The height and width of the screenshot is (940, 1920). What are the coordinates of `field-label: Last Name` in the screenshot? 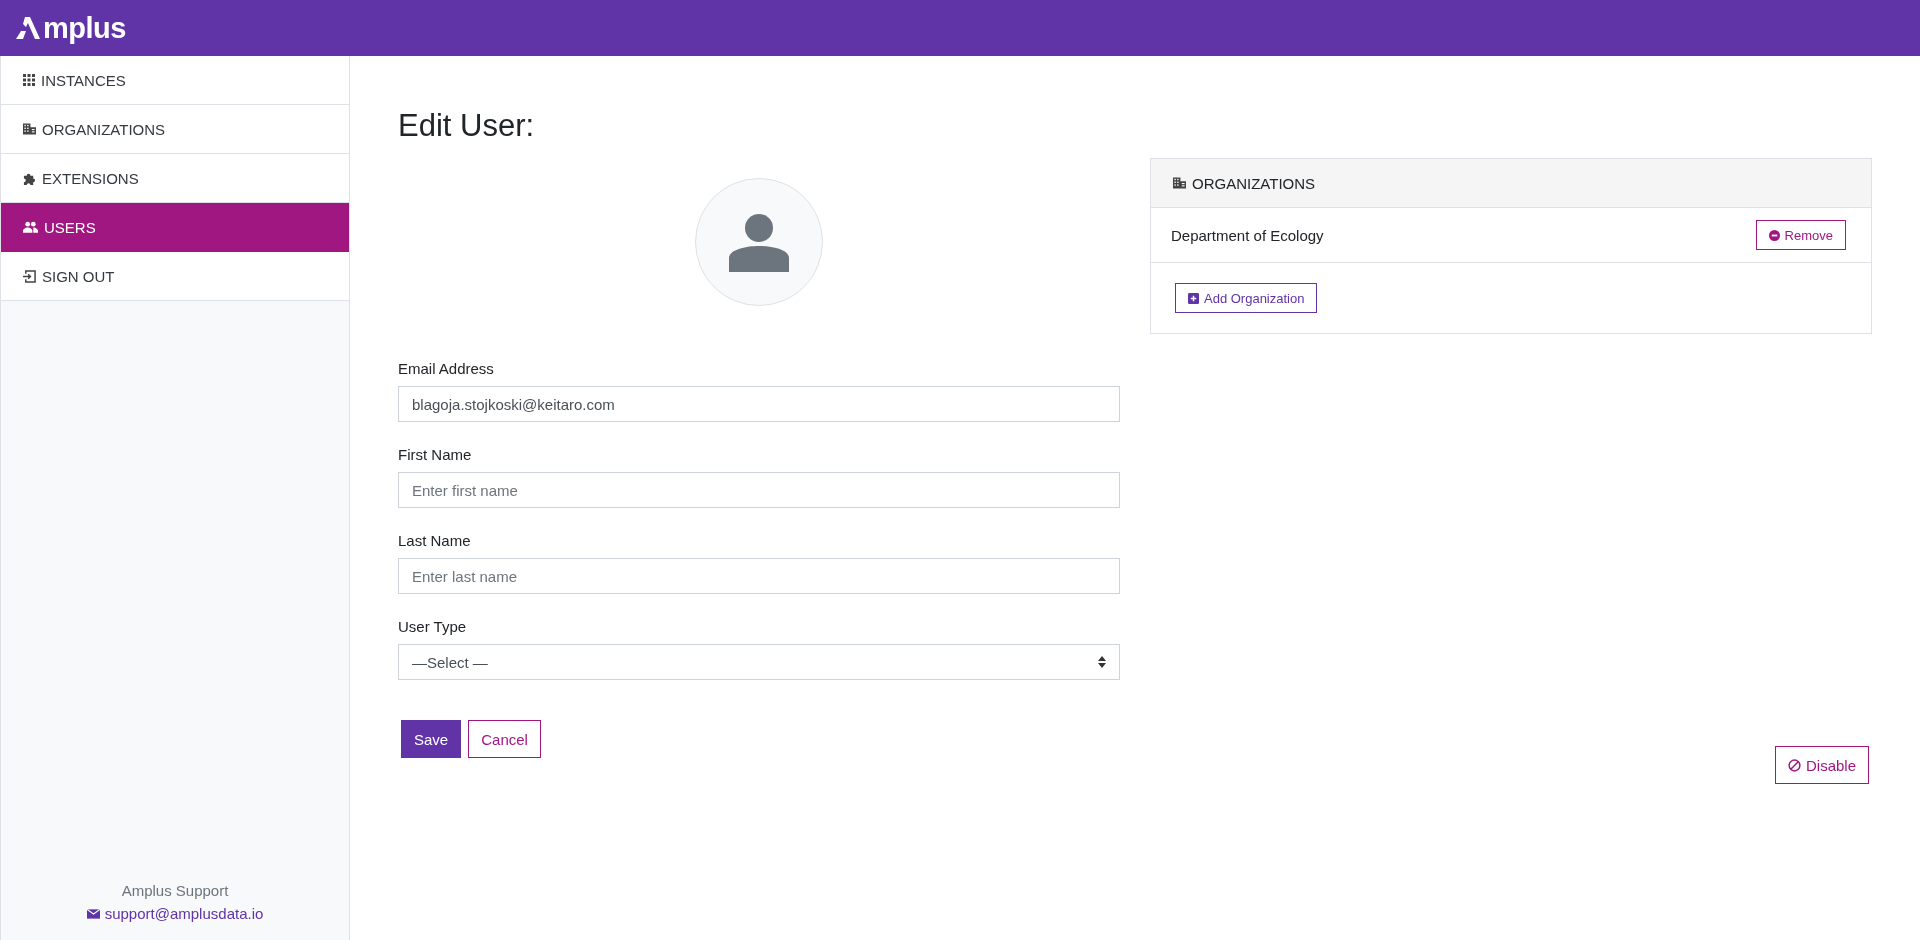 It's located at (435, 540).